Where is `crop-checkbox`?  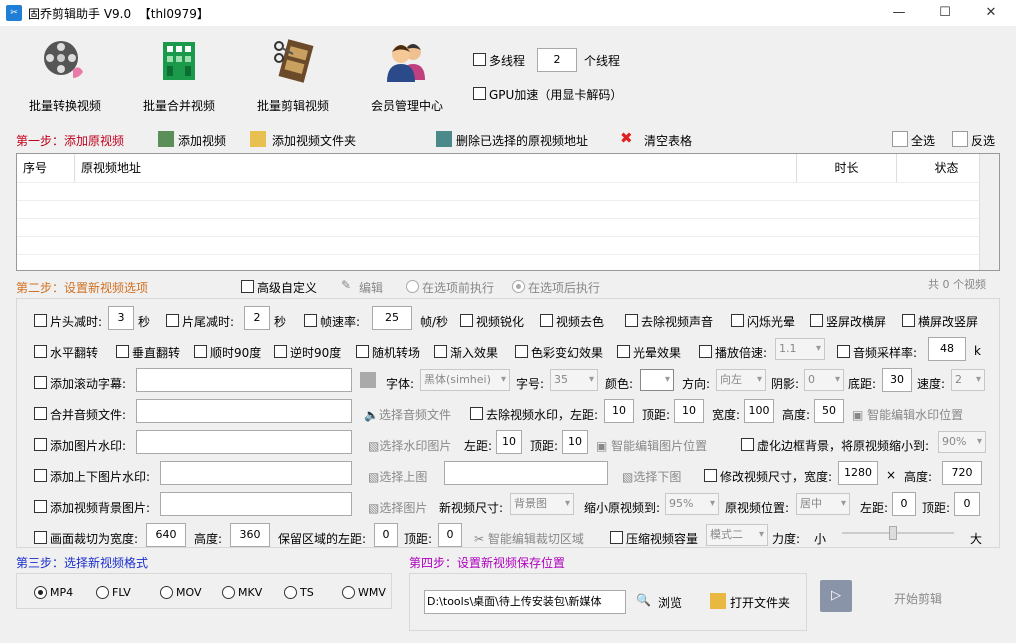
crop-checkbox is located at coordinates (40, 537).